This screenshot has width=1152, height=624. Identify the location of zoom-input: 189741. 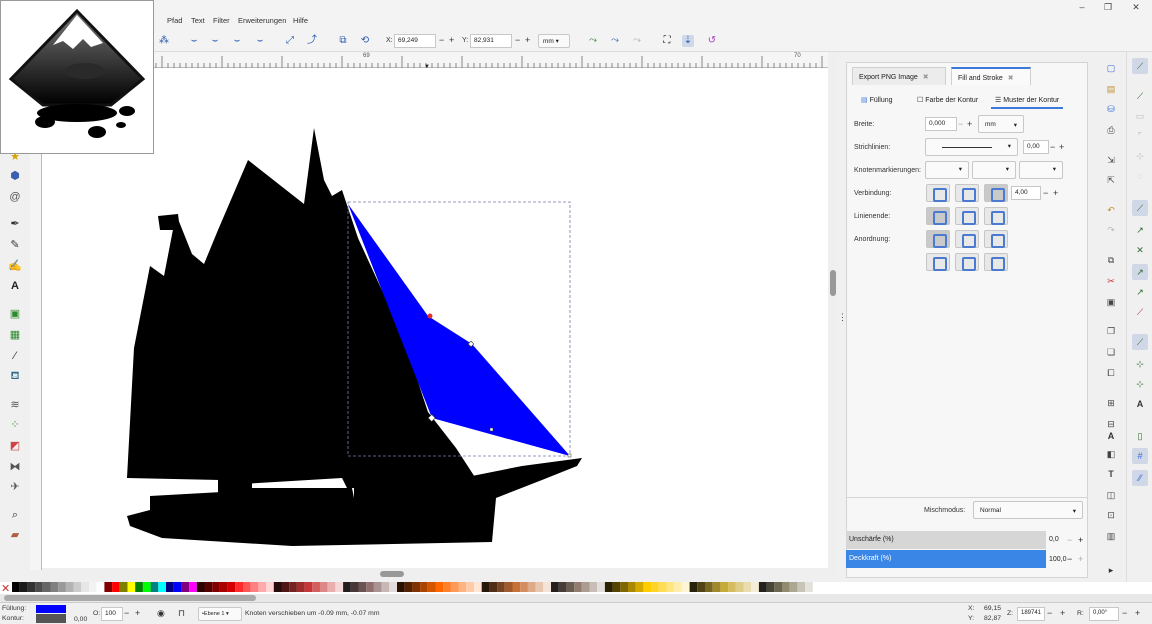
(1031, 614).